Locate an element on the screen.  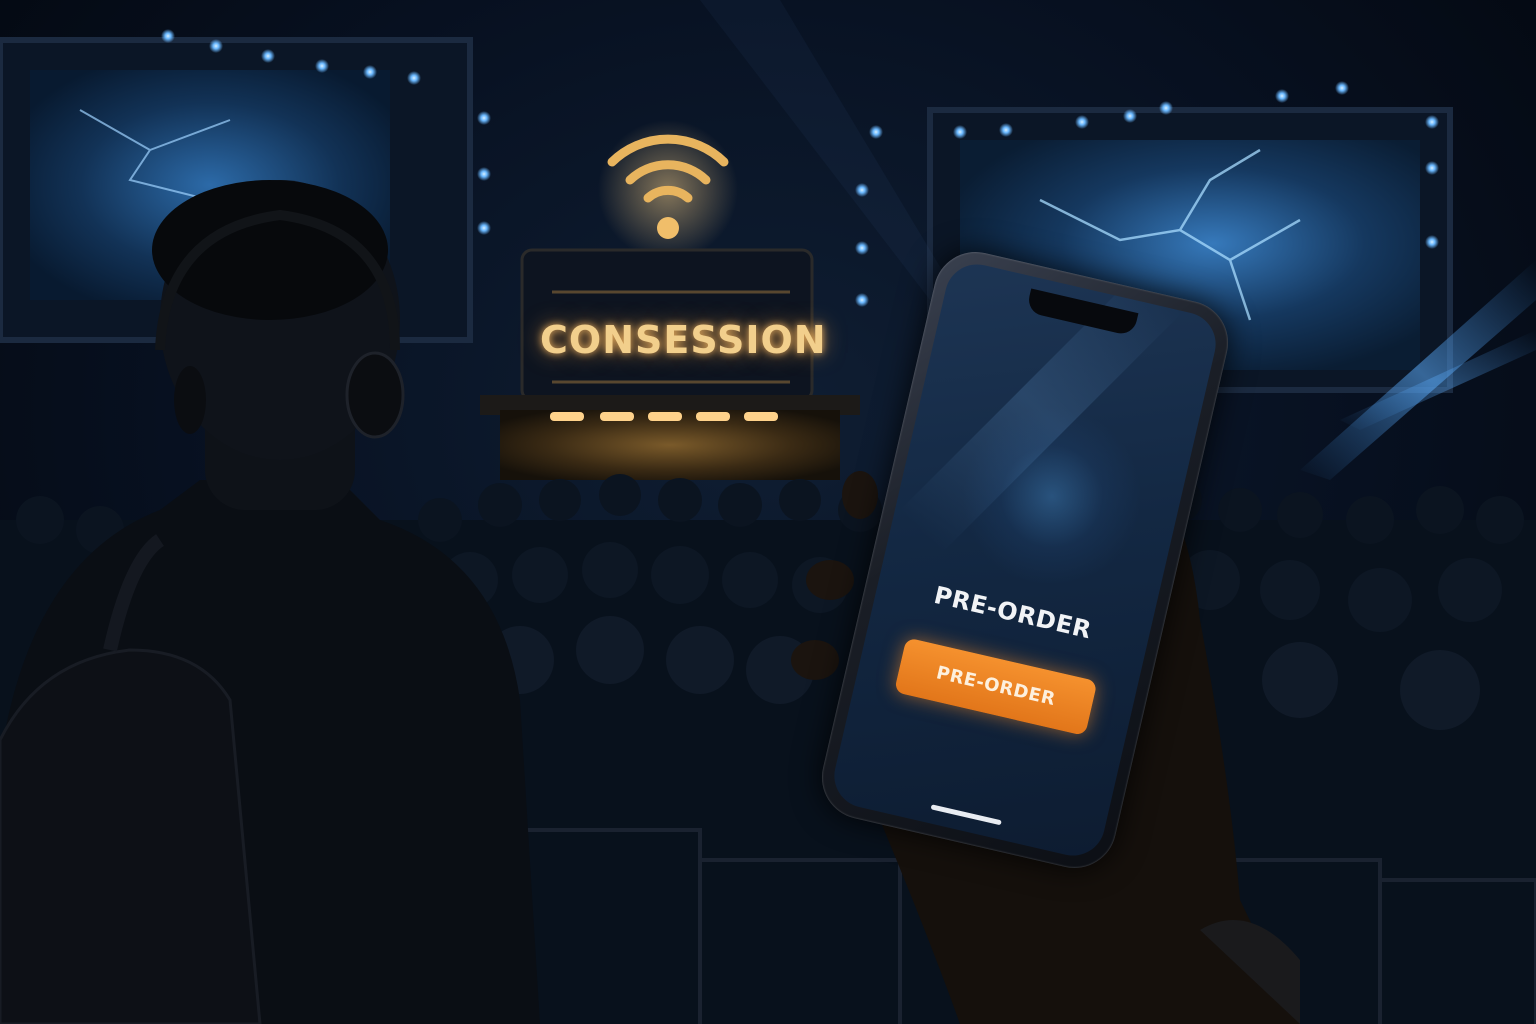
pre-order-button: PRE-ORDER is located at coordinates (995, 686).